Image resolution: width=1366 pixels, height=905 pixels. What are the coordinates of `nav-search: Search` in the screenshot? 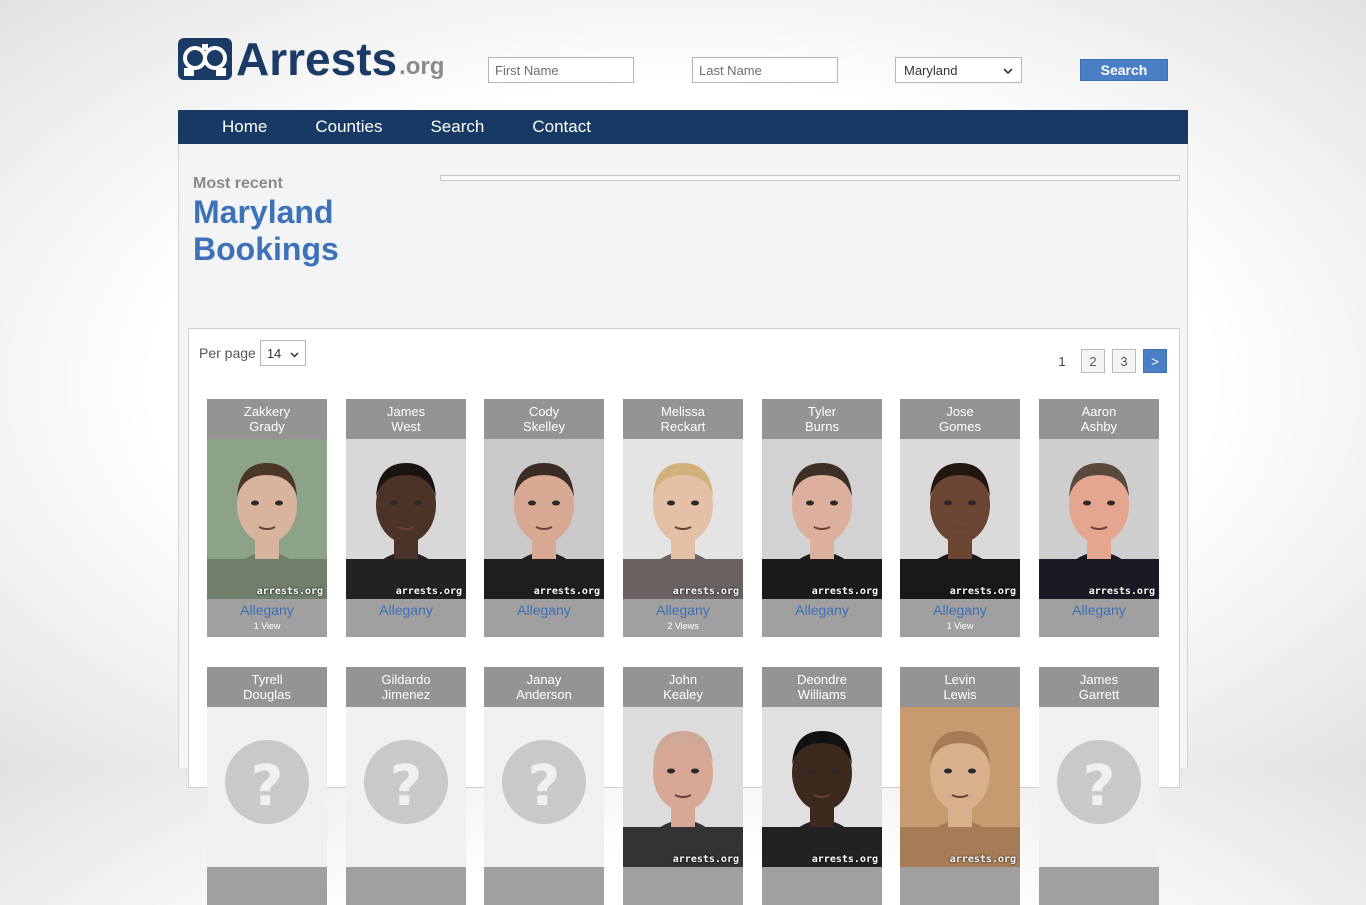 It's located at (457, 127).